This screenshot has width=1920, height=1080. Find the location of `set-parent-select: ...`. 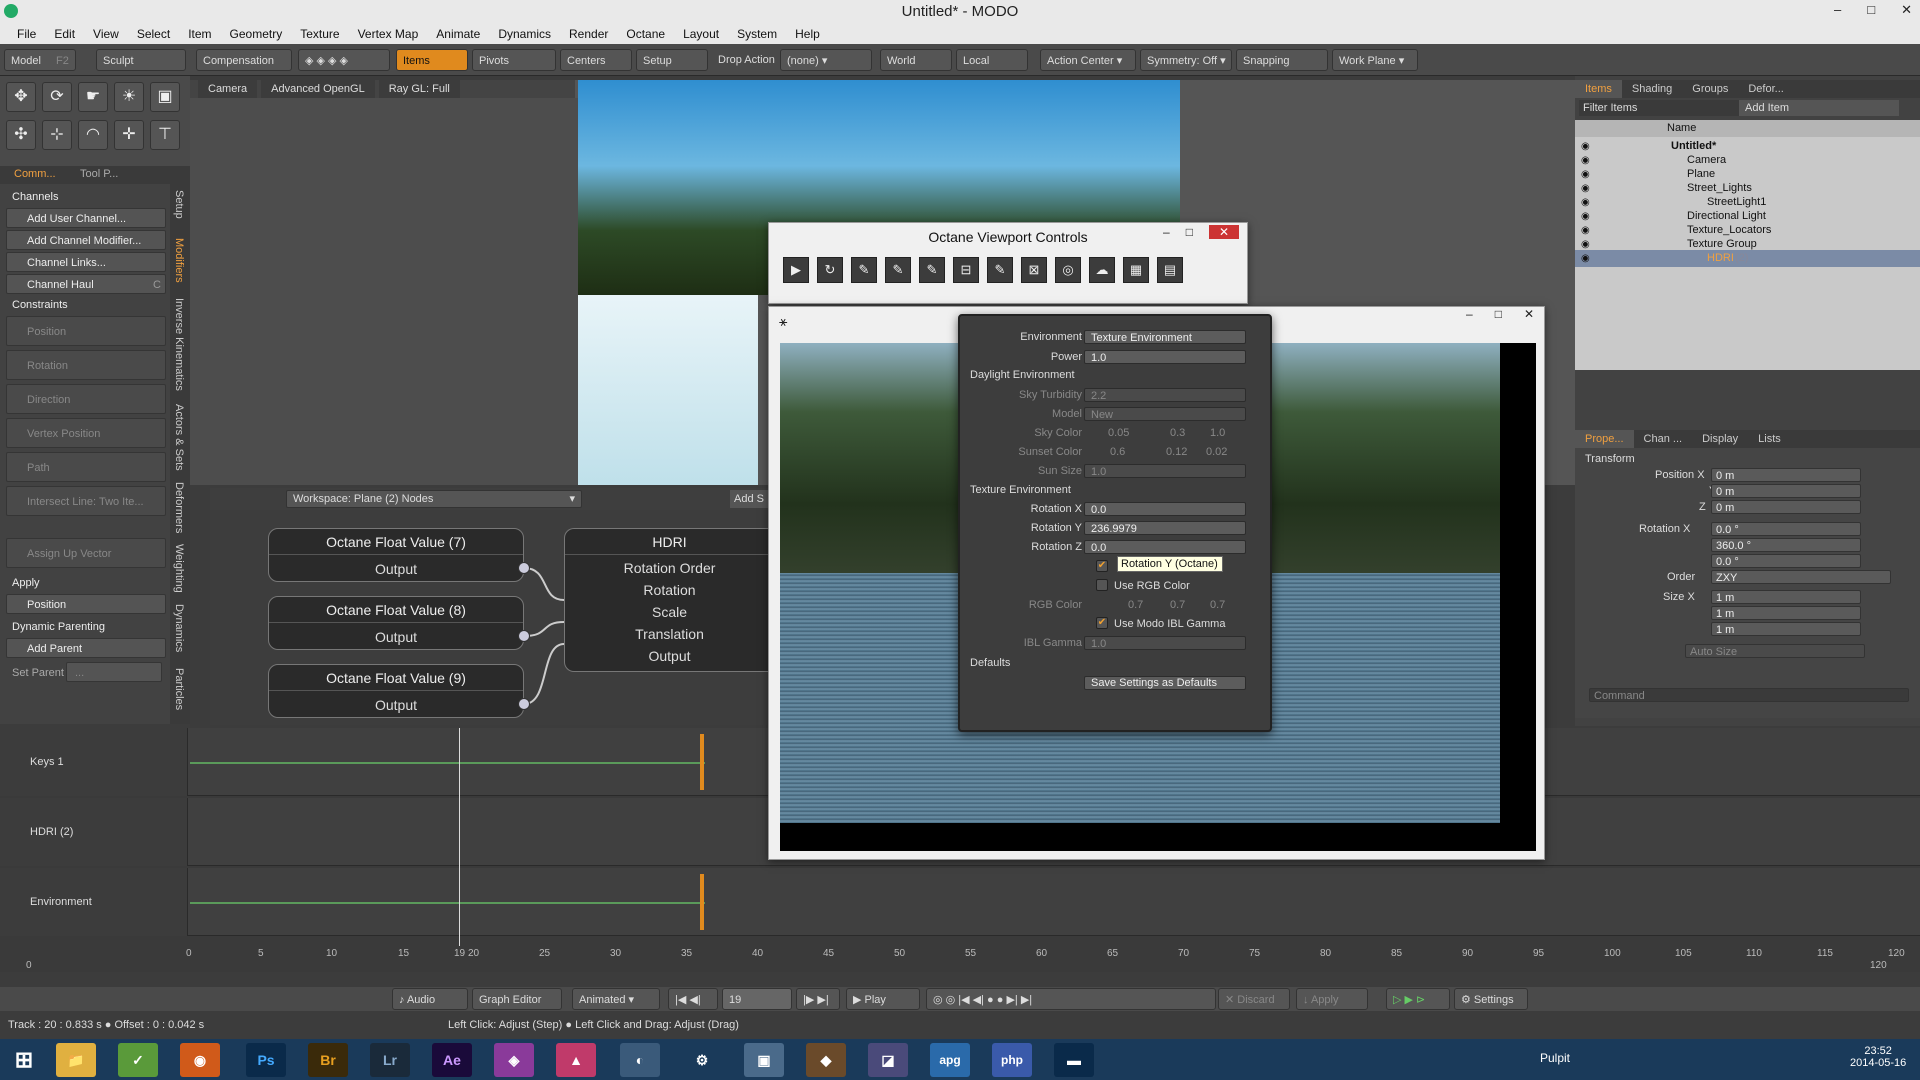

set-parent-select: ... is located at coordinates (114, 672).